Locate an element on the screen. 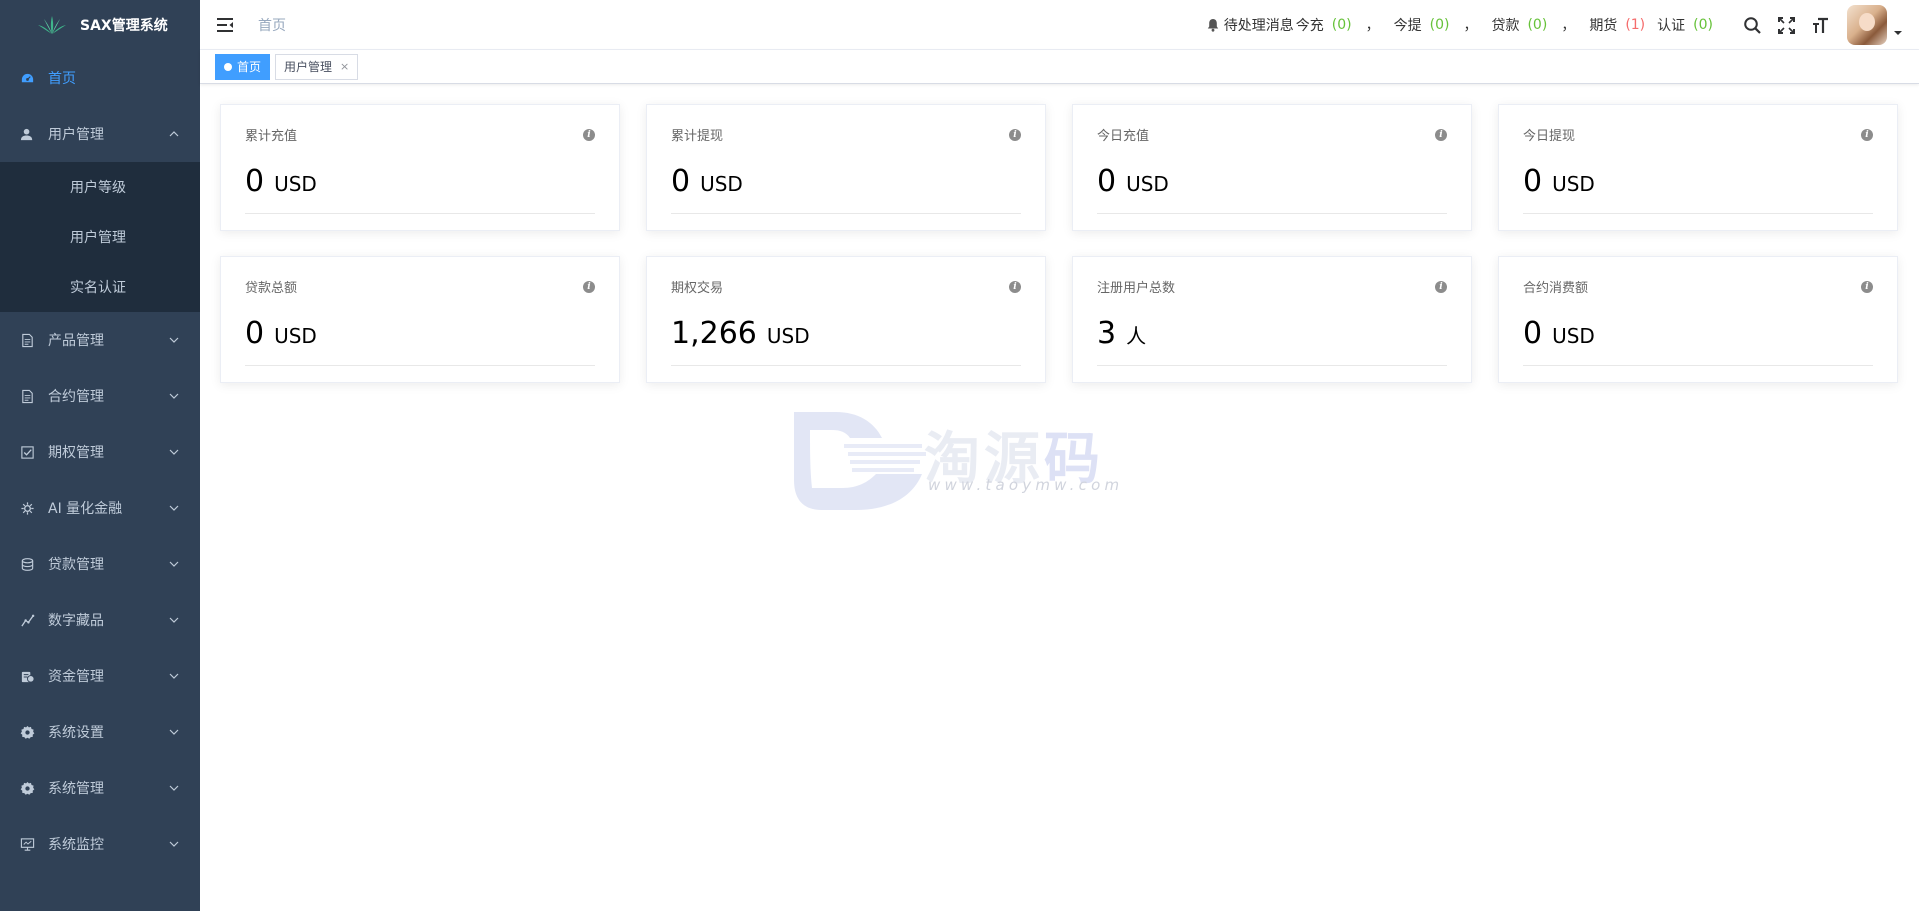 The image size is (1919, 911). sidebar-item-ai-quant: AI 量化金融 is located at coordinates (100, 508).